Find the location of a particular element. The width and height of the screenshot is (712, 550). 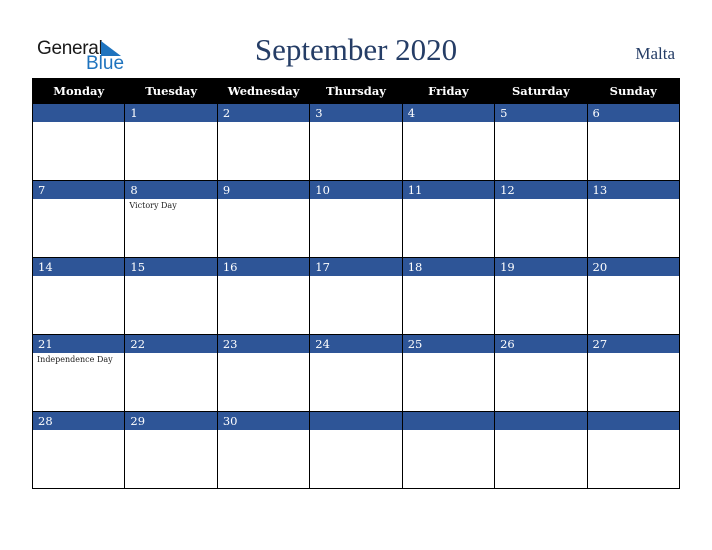

day-number: 15 is located at coordinates (171, 267).